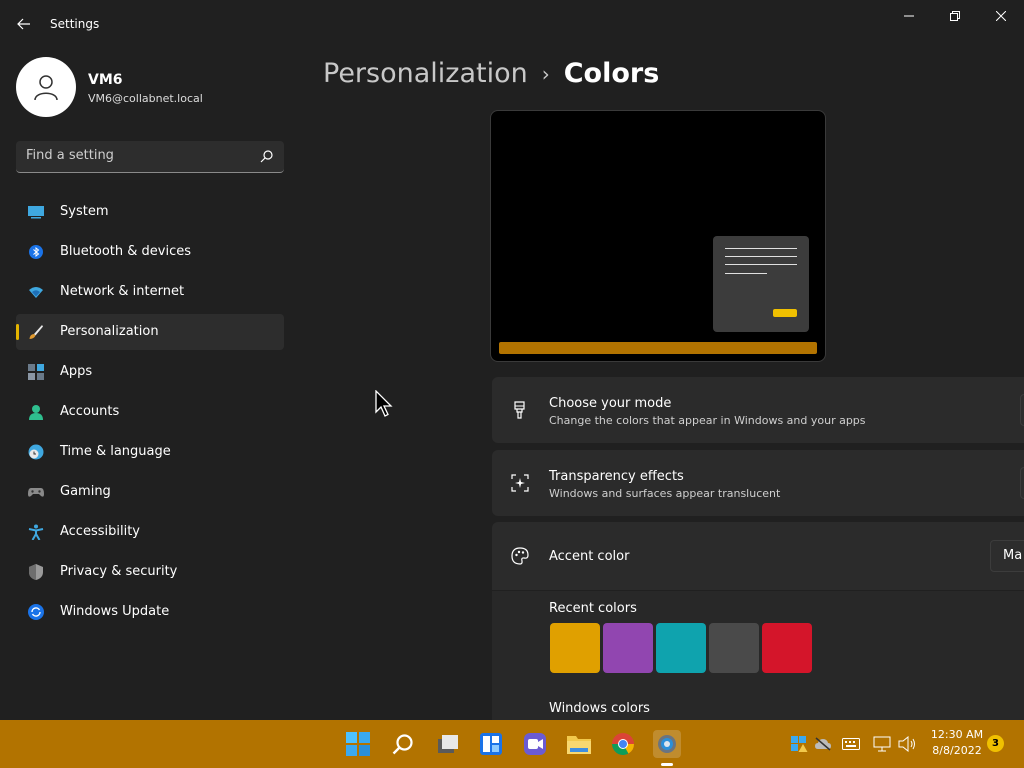 The image size is (1024, 768). I want to click on search-icon, so click(267, 156).